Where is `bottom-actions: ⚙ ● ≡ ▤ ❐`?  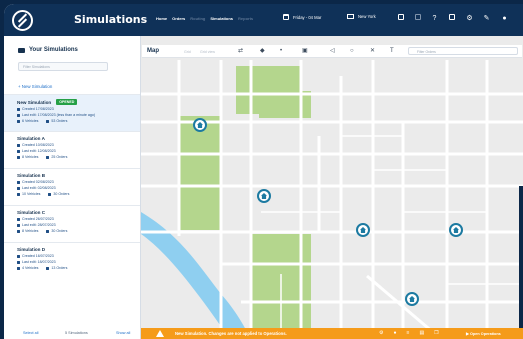
bottom-actions: ⚙ ● ≡ ▤ ❐ is located at coordinates (409, 333).